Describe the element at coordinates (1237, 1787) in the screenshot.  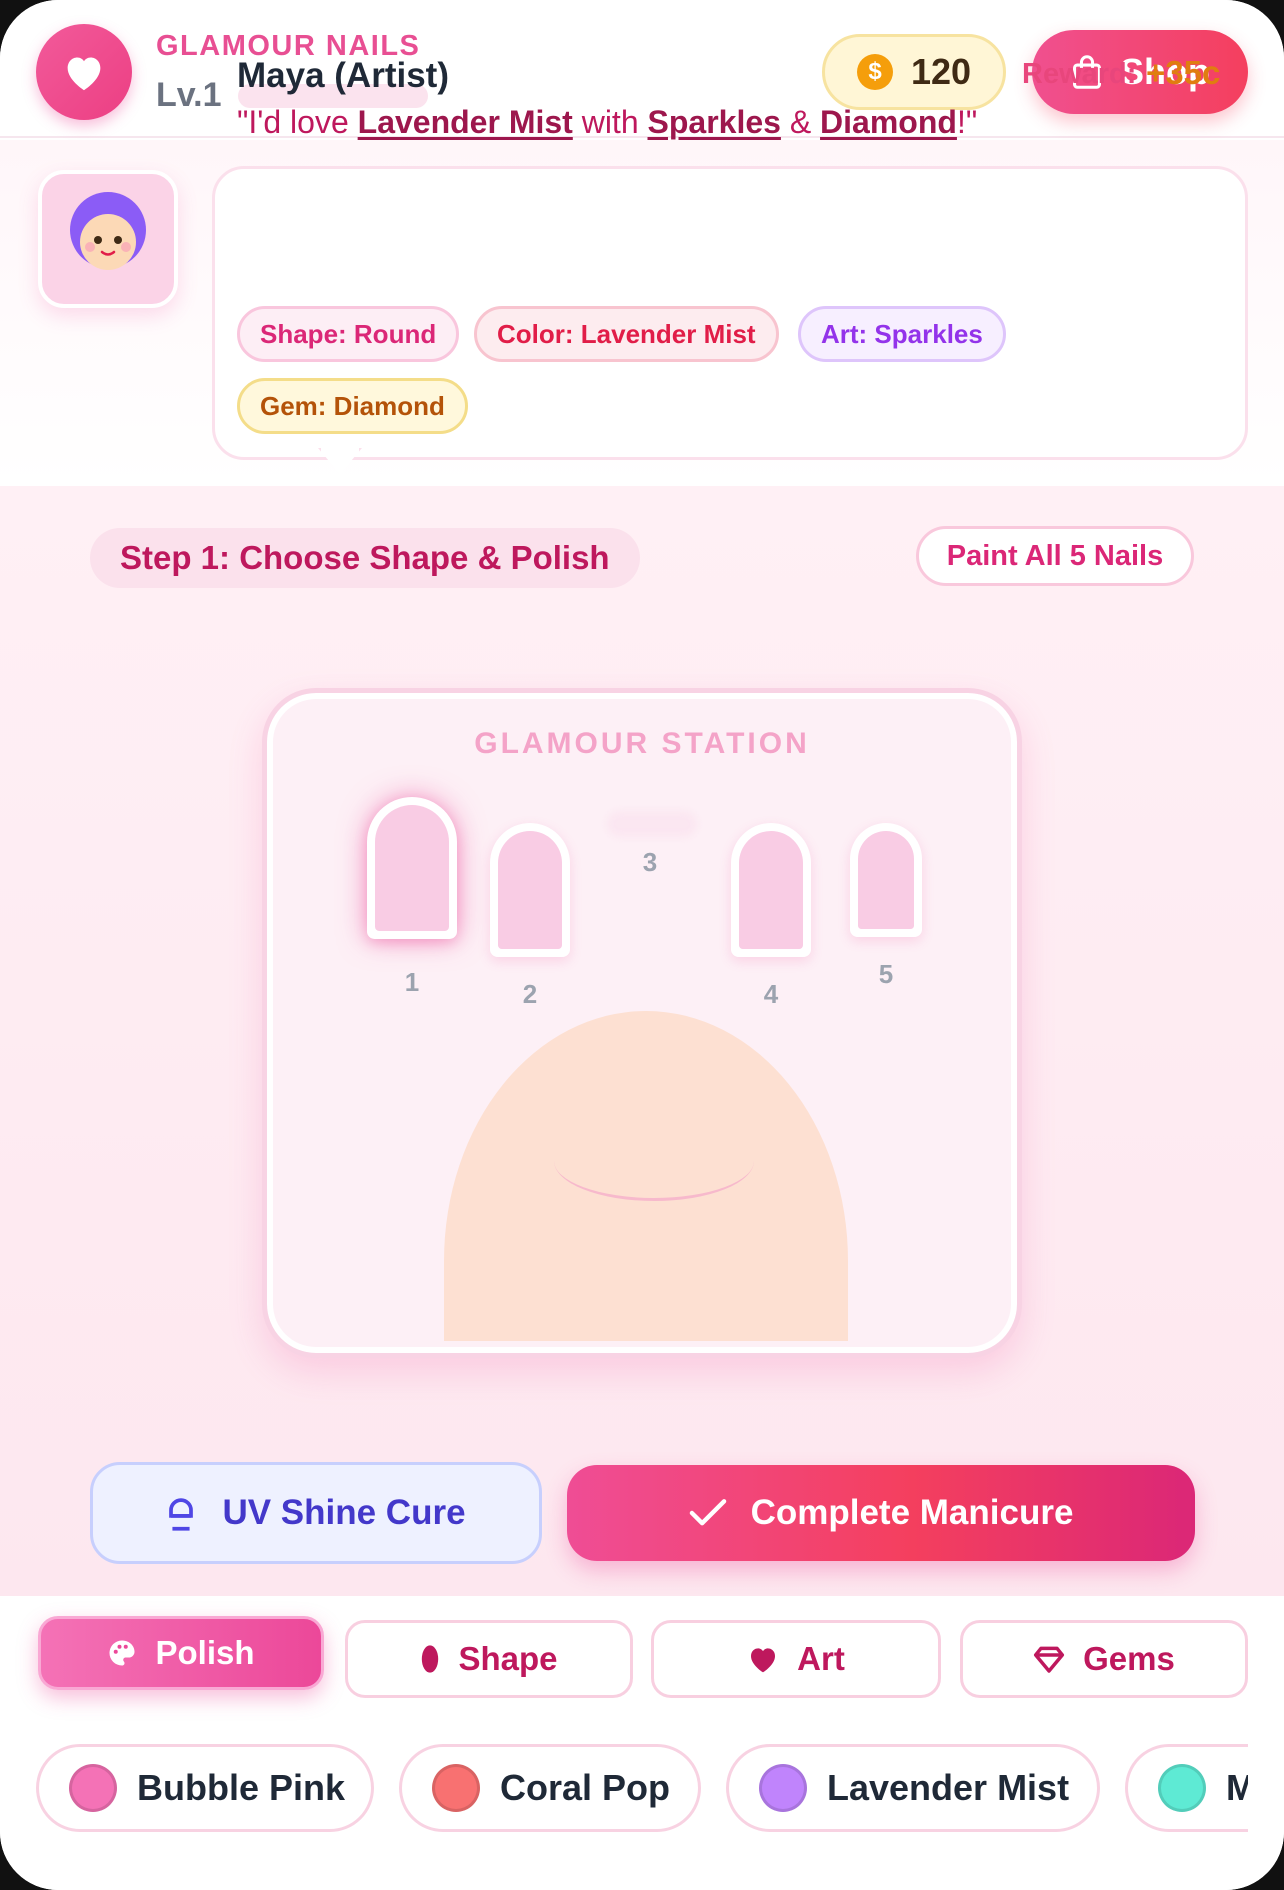
I see `polish-name: M` at that location.